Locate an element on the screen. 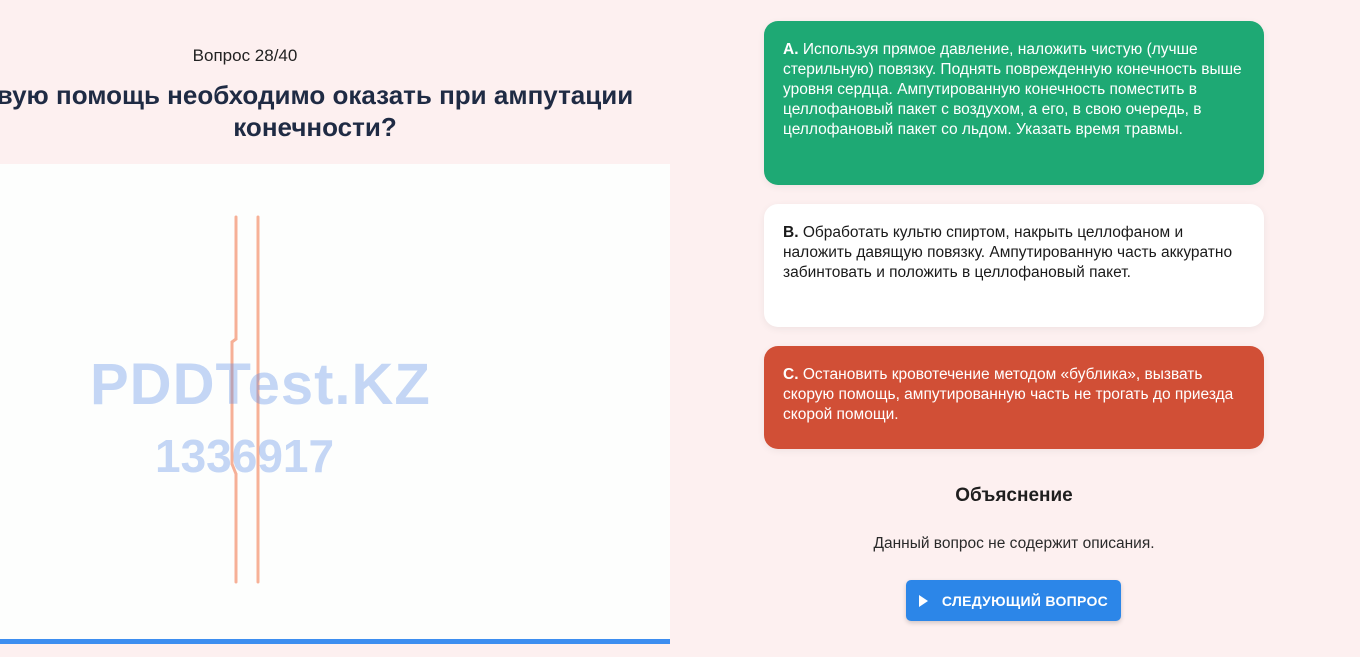  next-question-label: СЛЕДУЮЩИЙ ВОПРОС is located at coordinates (1025, 600).